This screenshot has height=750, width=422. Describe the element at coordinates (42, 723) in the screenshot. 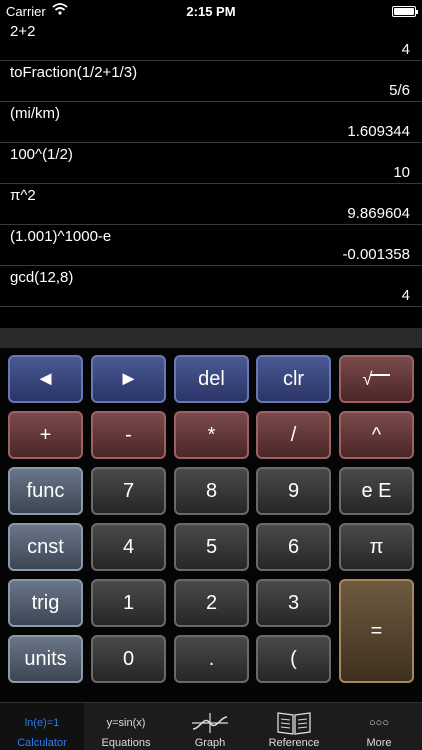

I see `calculator-icon: ln(e)=1` at that location.